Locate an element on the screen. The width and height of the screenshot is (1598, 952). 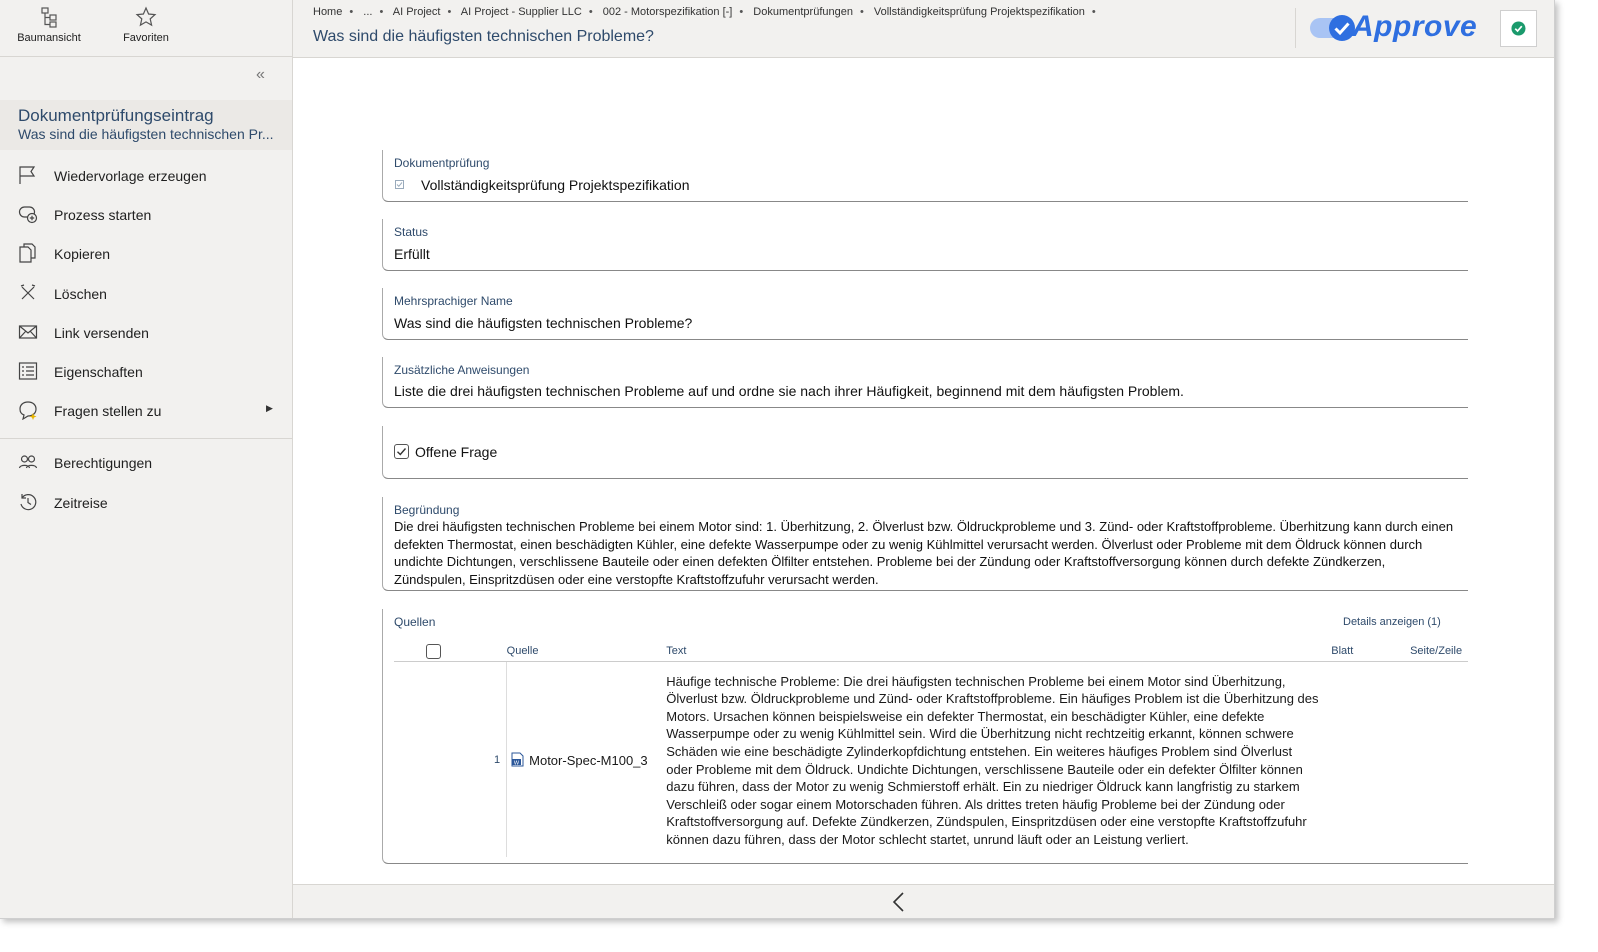
users-icon is located at coordinates (28, 462).